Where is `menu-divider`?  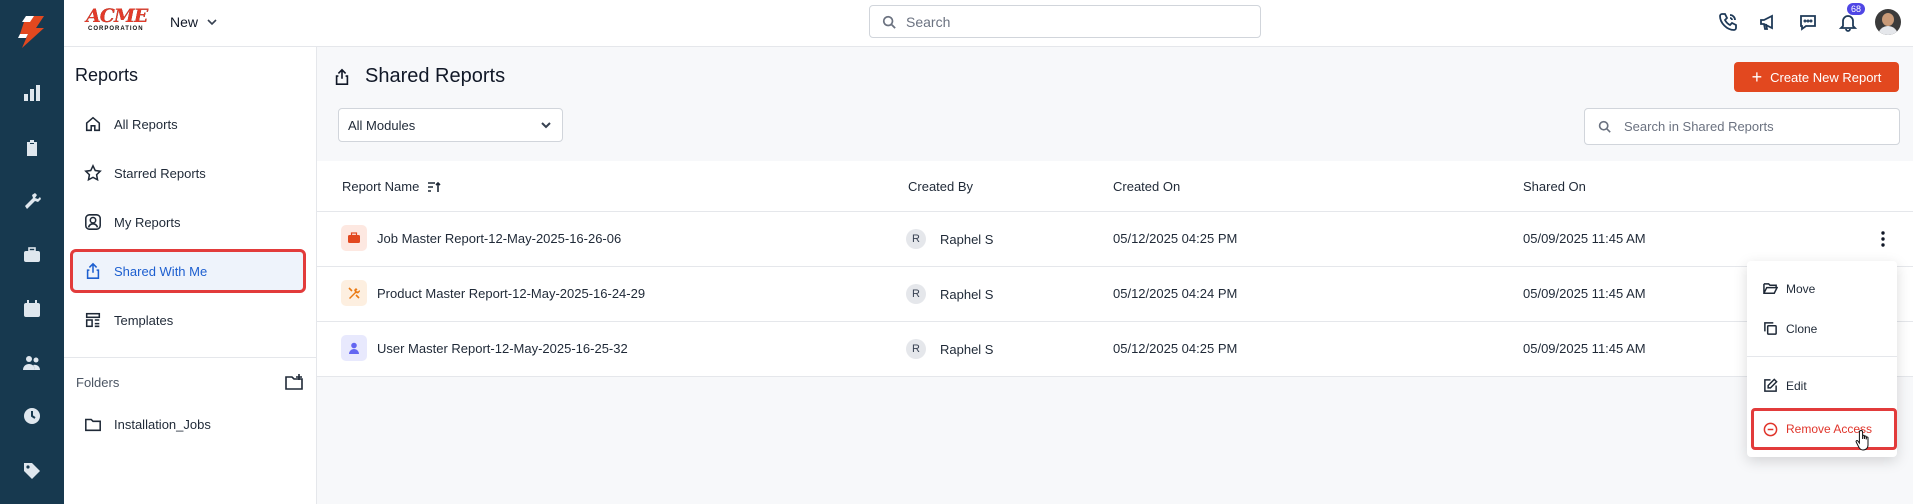
menu-divider is located at coordinates (1822, 356).